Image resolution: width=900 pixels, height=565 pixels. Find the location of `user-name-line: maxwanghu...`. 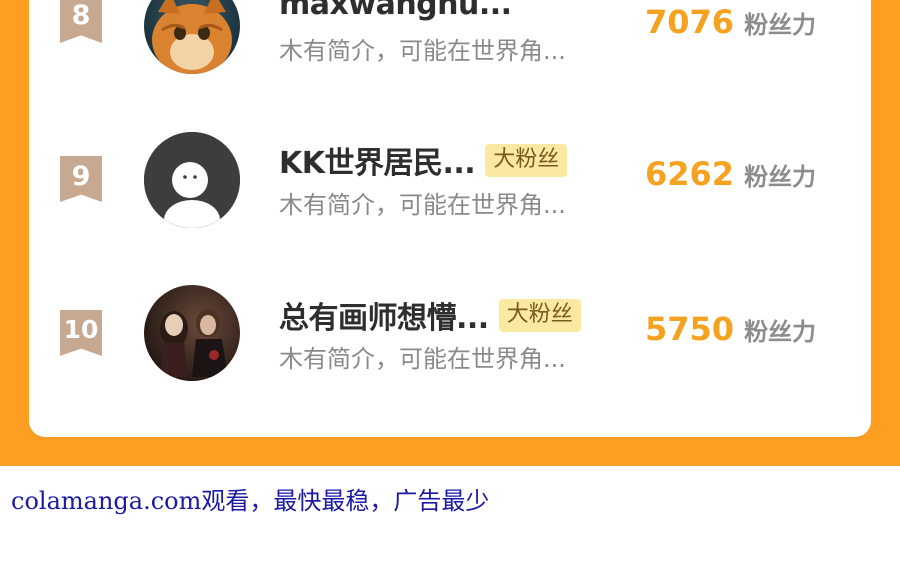

user-name-line: maxwanghu... is located at coordinates (395, 12).